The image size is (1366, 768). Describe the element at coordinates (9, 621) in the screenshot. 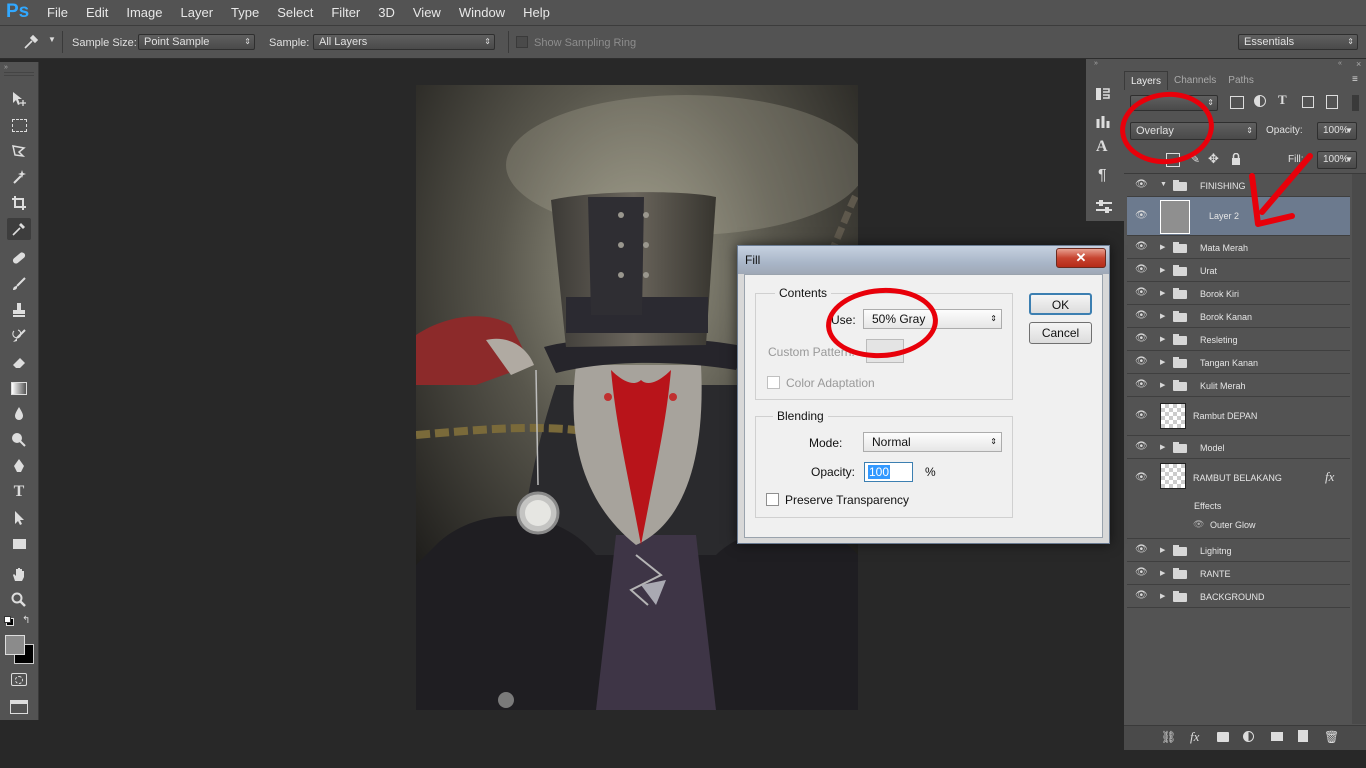

I see `default-colors-icon` at that location.